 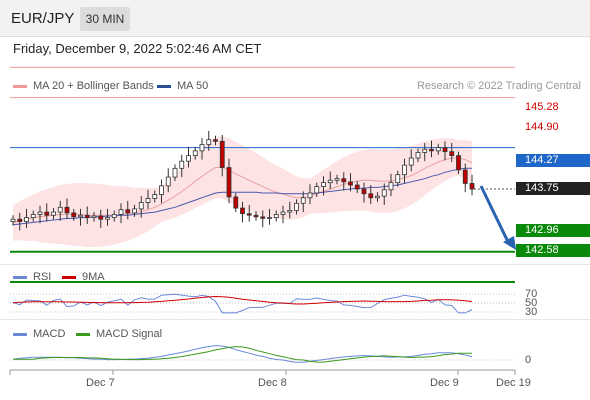 I want to click on support-1-tag: 142.96, so click(x=553, y=230).